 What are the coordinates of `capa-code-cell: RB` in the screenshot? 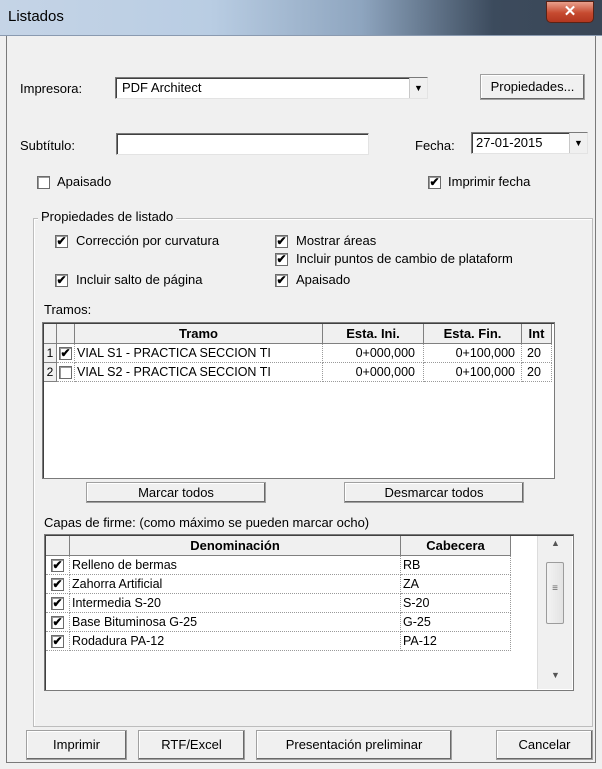 It's located at (456, 565).